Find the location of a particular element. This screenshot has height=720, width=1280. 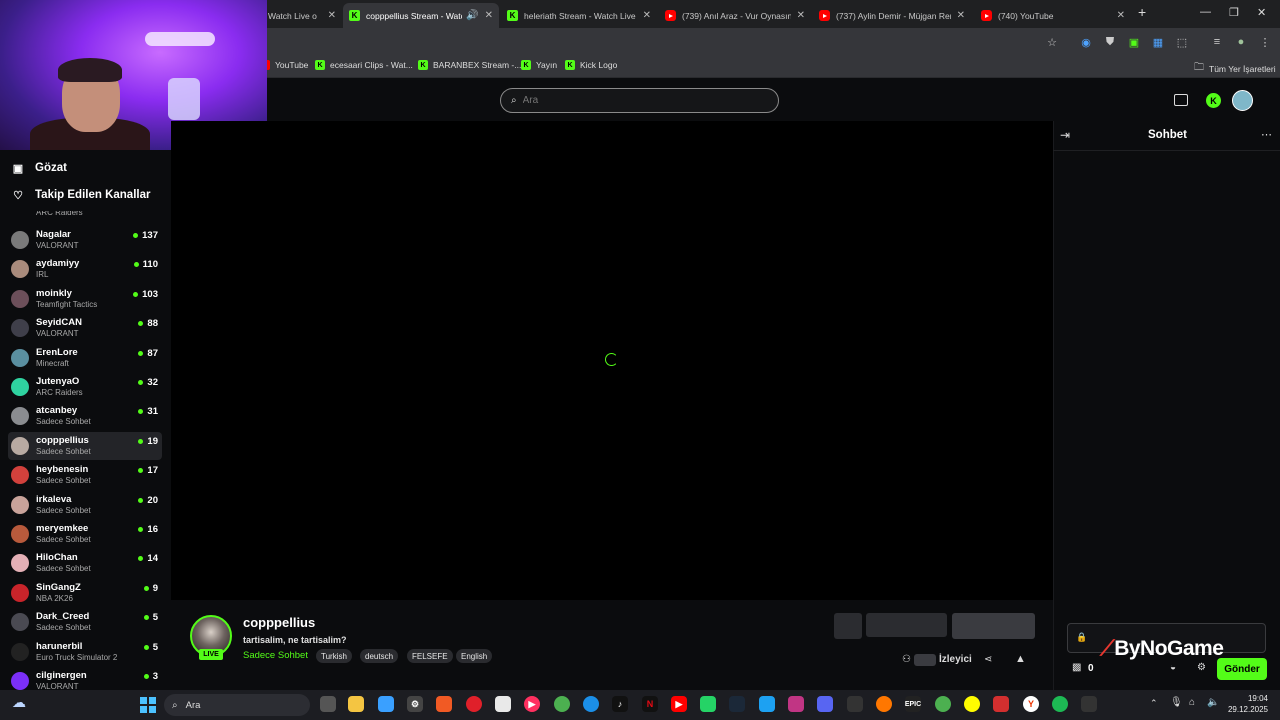

sidebar-following: ♡ Takip Edilen Kanallar is located at coordinates (81, 195).